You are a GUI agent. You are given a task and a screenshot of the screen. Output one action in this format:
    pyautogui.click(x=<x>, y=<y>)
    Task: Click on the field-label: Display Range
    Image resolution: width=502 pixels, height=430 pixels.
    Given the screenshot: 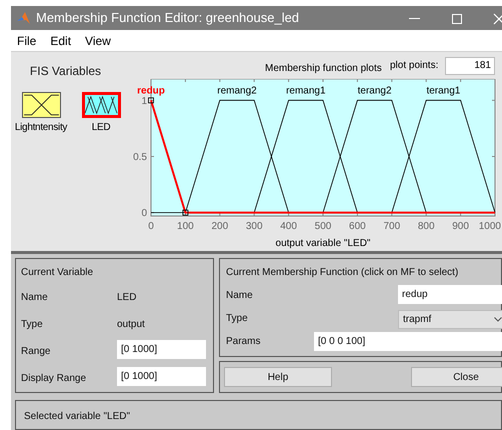 What is the action you would take?
    pyautogui.click(x=53, y=379)
    